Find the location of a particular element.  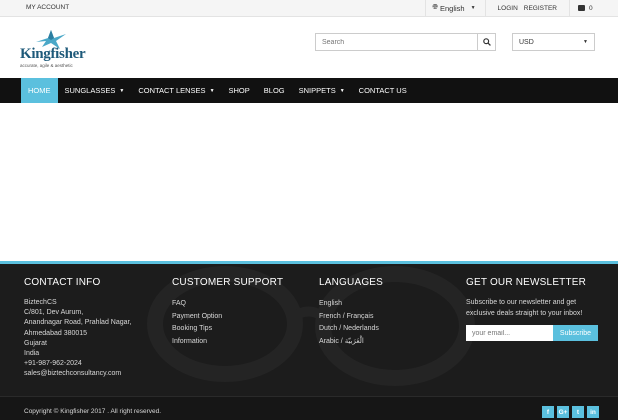

nav-item-contact-us: CONTACT US is located at coordinates (383, 90).